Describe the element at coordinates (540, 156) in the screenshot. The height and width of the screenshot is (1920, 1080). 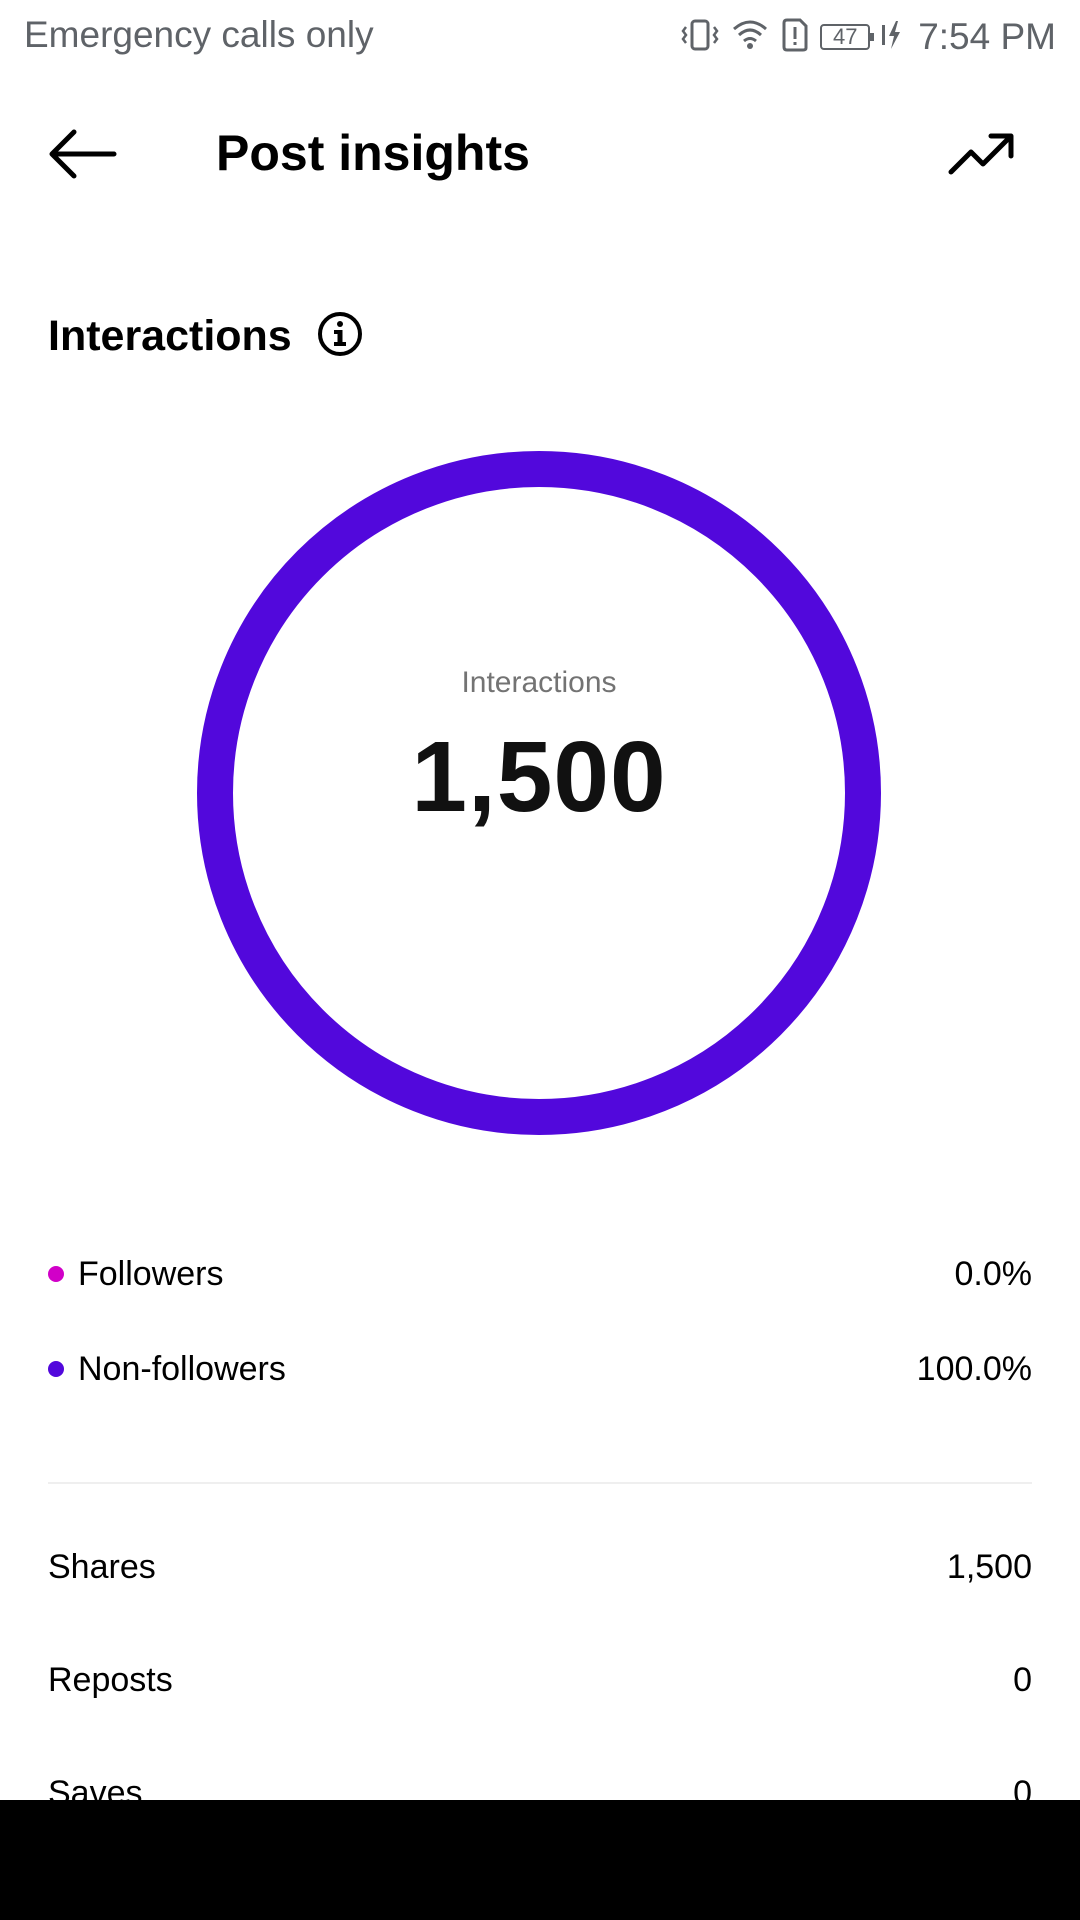
I see `app-header: Post insights` at that location.